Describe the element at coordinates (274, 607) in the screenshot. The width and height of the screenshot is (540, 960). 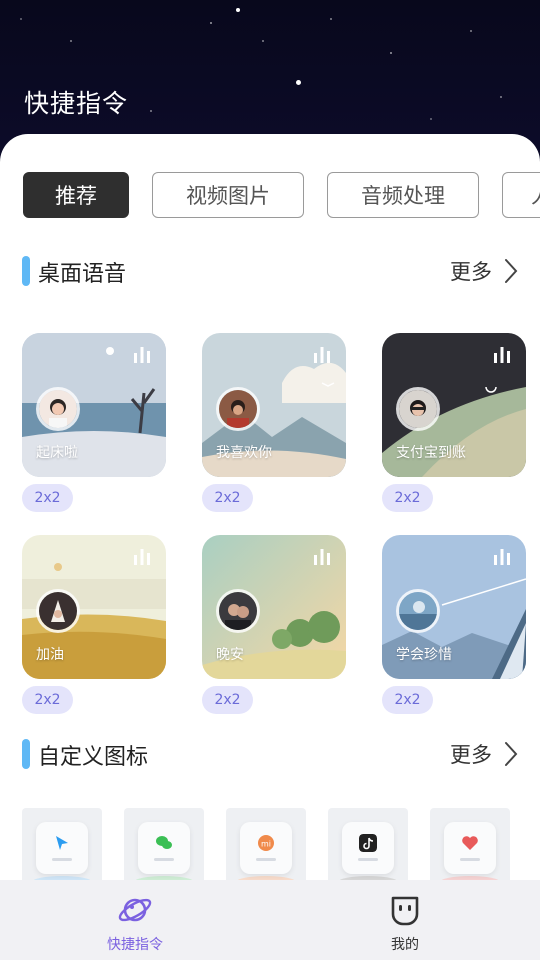
I see `voice-card-good-night: 晚安` at that location.